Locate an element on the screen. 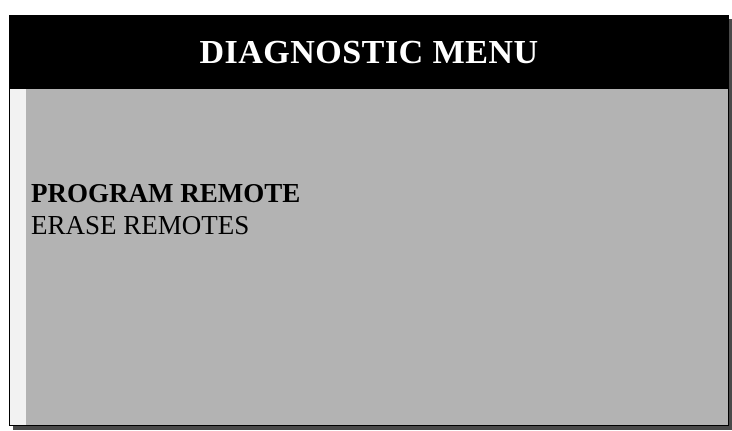 This screenshot has height=431, width=732. diagnostic-menu-list: PROGRAM REMOTE ERASE REMOTES is located at coordinates (165, 209).